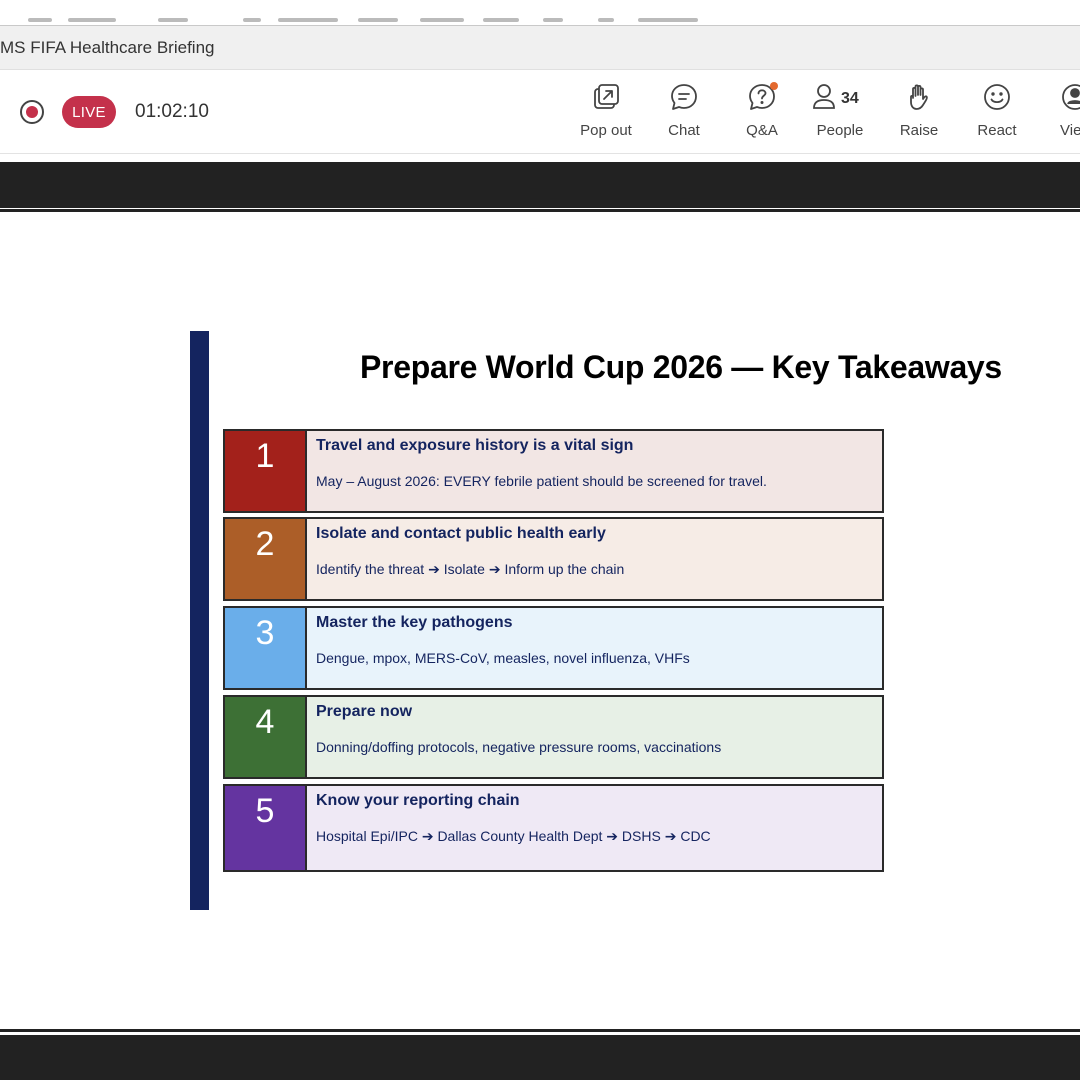 The width and height of the screenshot is (1080, 1080). I want to click on pop-out-button: Pop out, so click(606, 113).